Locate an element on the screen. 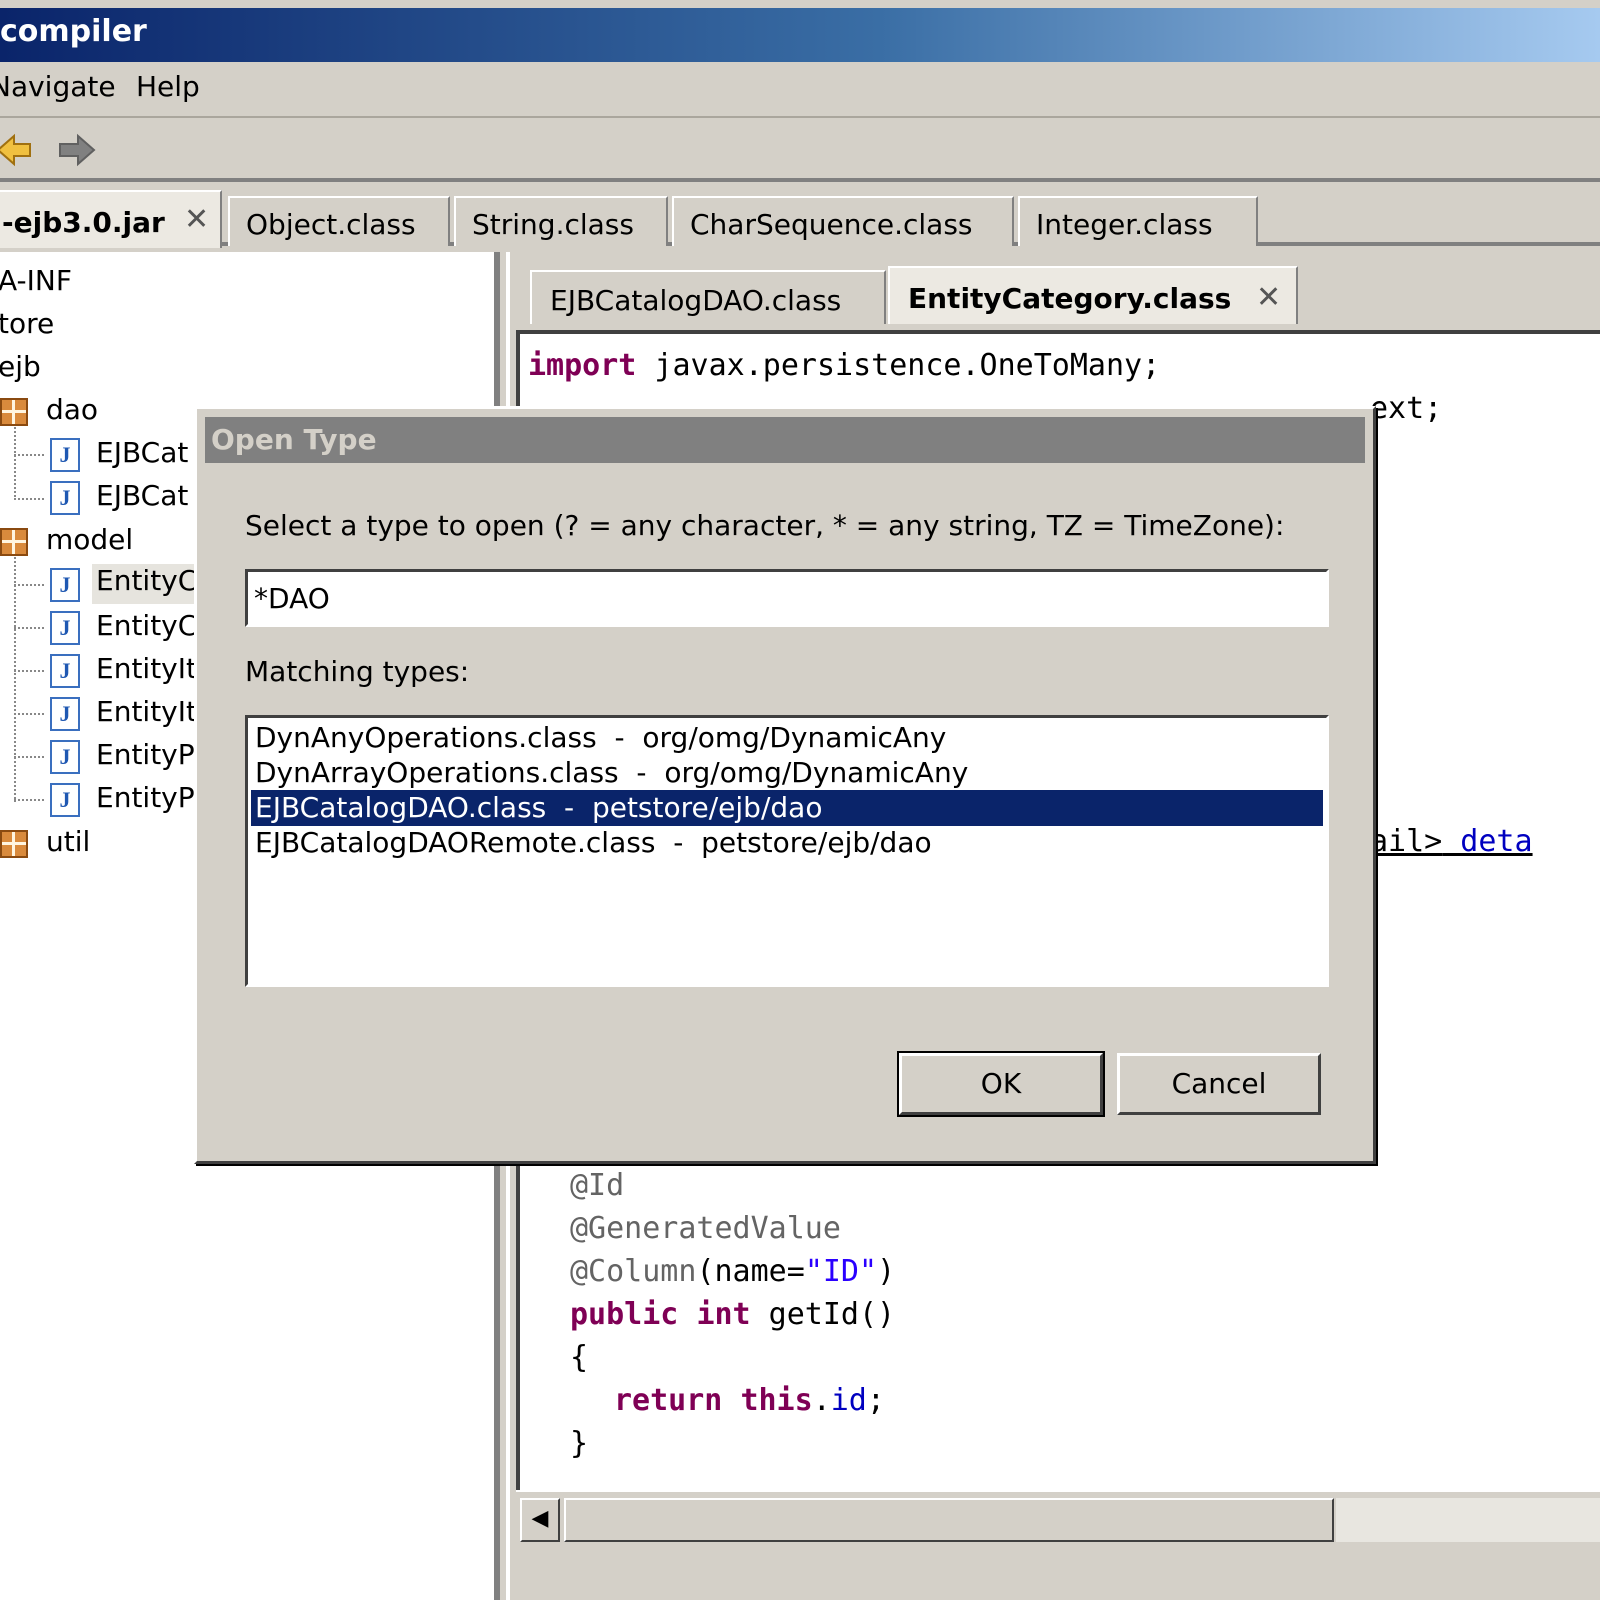  scroll-thumb is located at coordinates (949, 1520).